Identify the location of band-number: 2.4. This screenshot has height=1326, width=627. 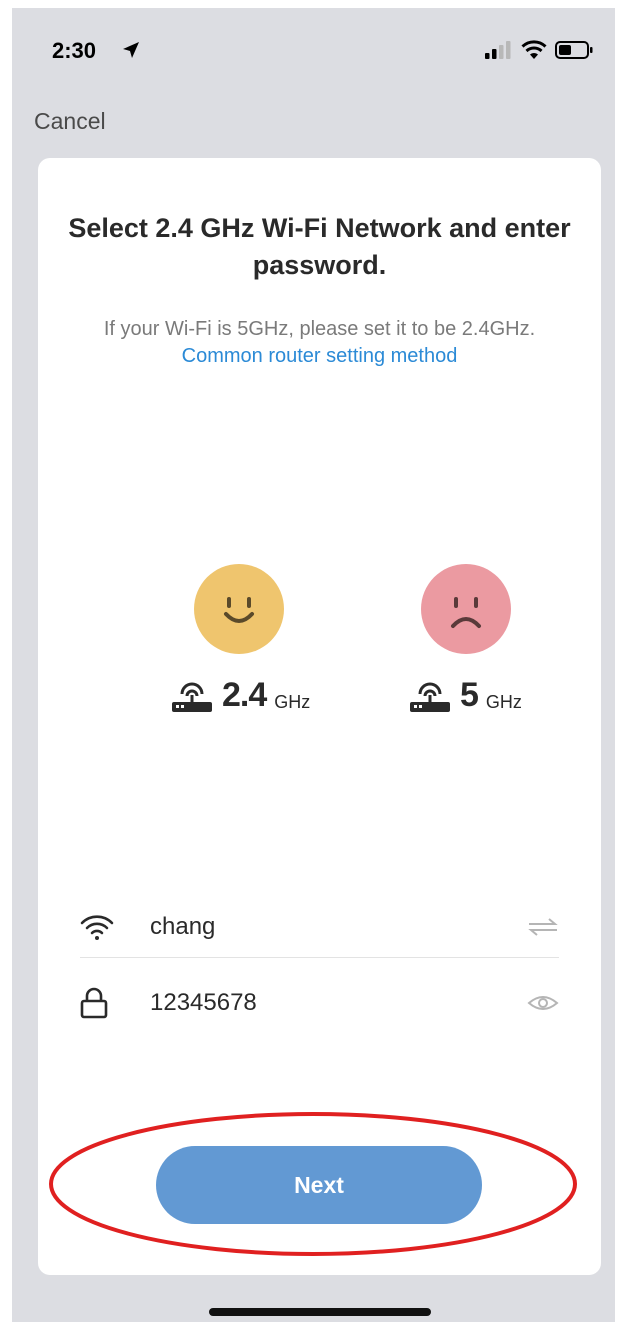
(244, 695).